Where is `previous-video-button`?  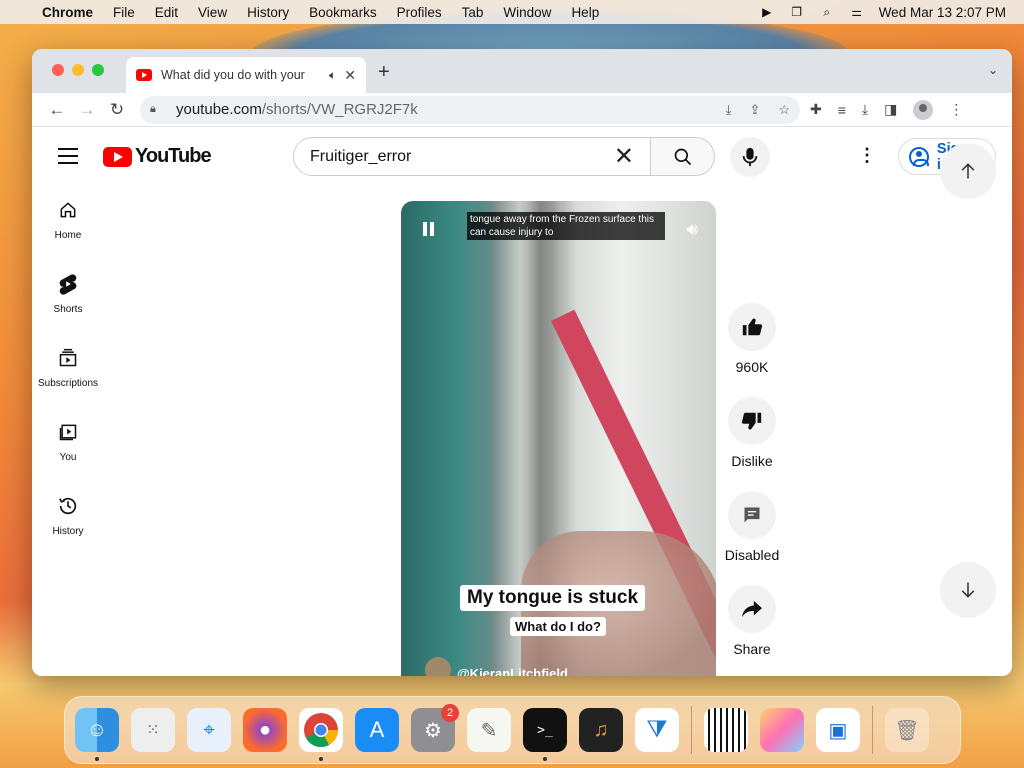
previous-video-button is located at coordinates (968, 171).